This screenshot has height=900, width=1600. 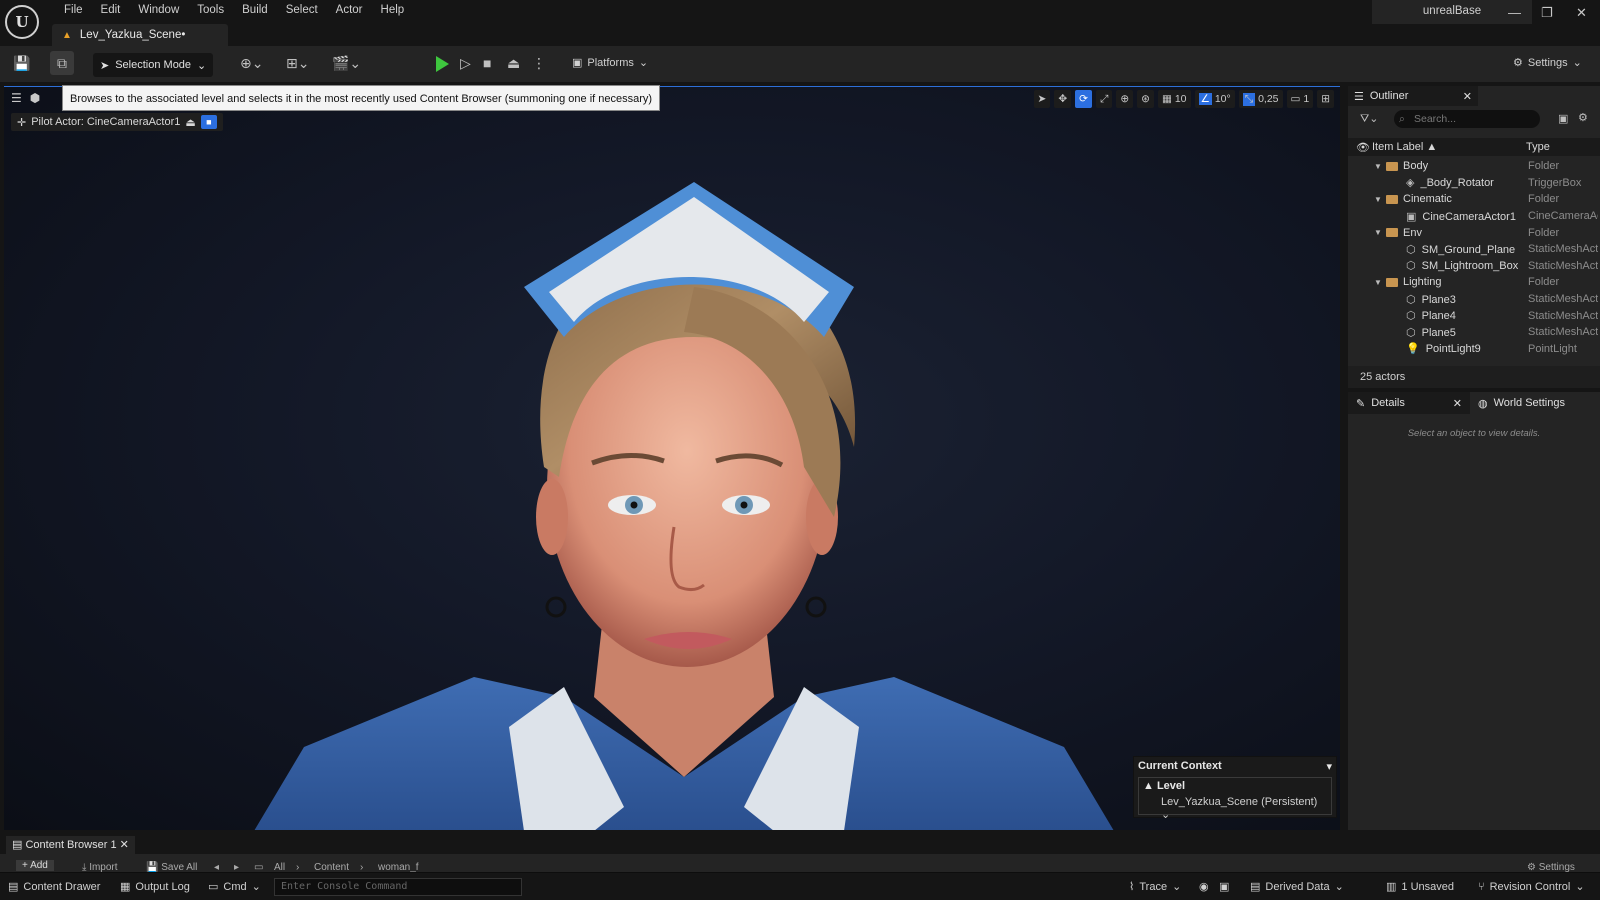 I want to click on perspective-icon: ⬢, so click(x=35, y=98).